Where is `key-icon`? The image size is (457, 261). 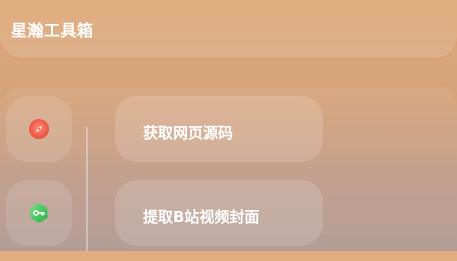 key-icon is located at coordinates (39, 213).